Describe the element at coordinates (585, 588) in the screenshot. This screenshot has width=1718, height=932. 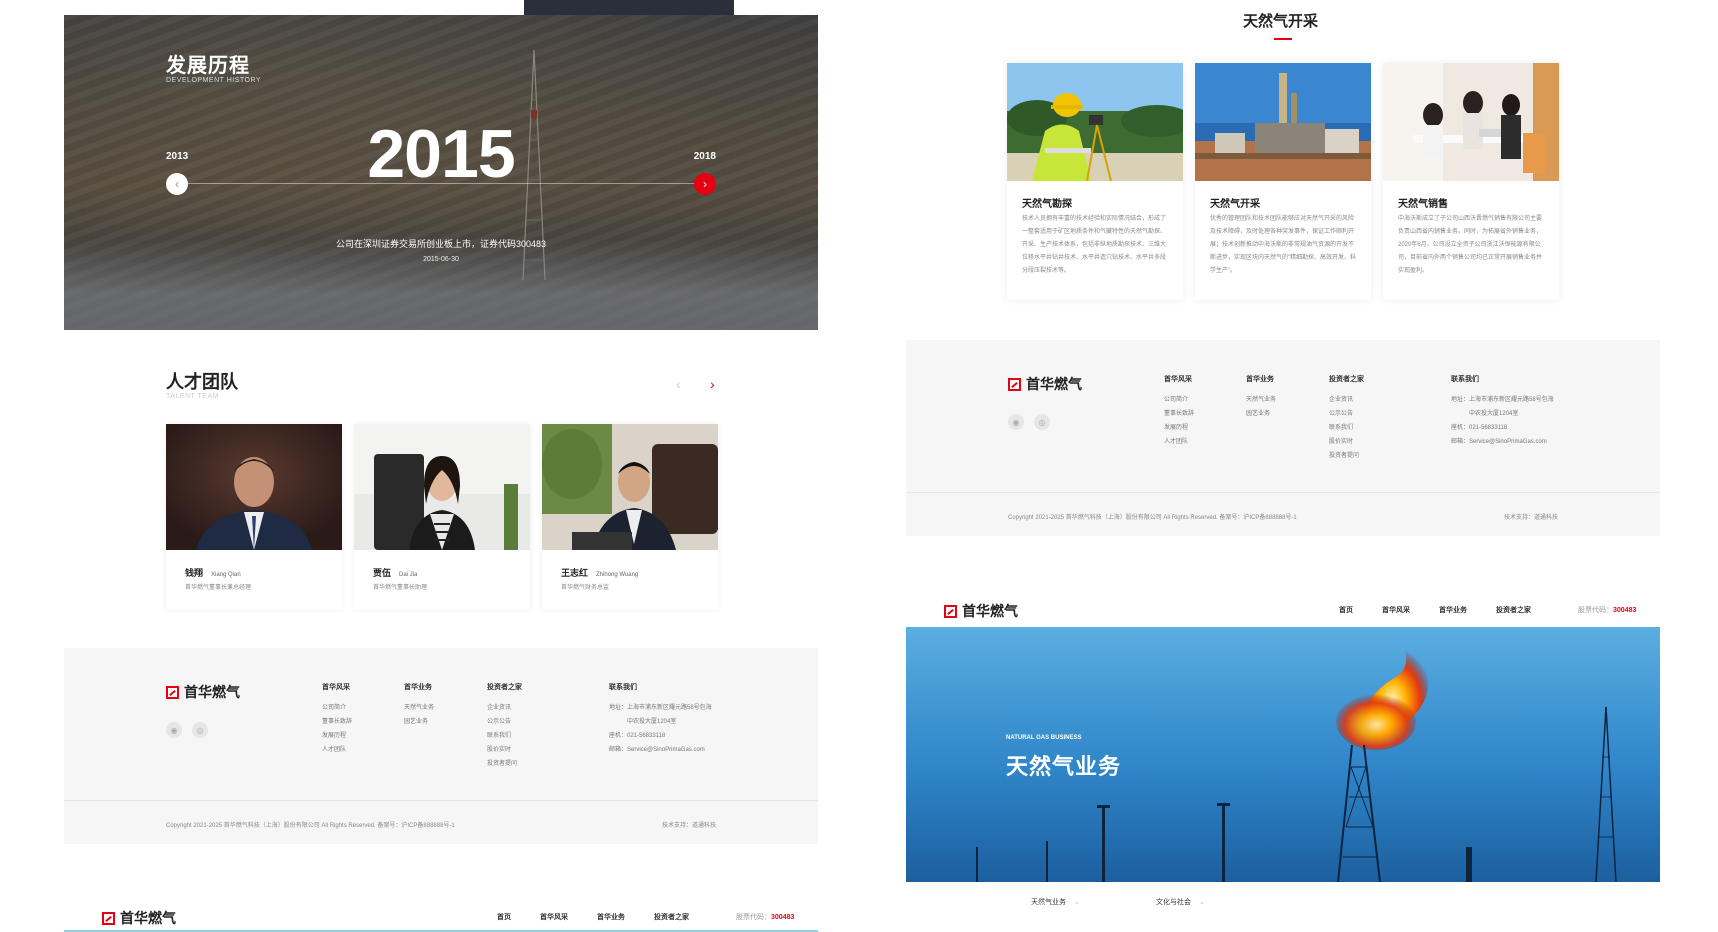
I see `member-position: 首华燃气财务总监` at that location.